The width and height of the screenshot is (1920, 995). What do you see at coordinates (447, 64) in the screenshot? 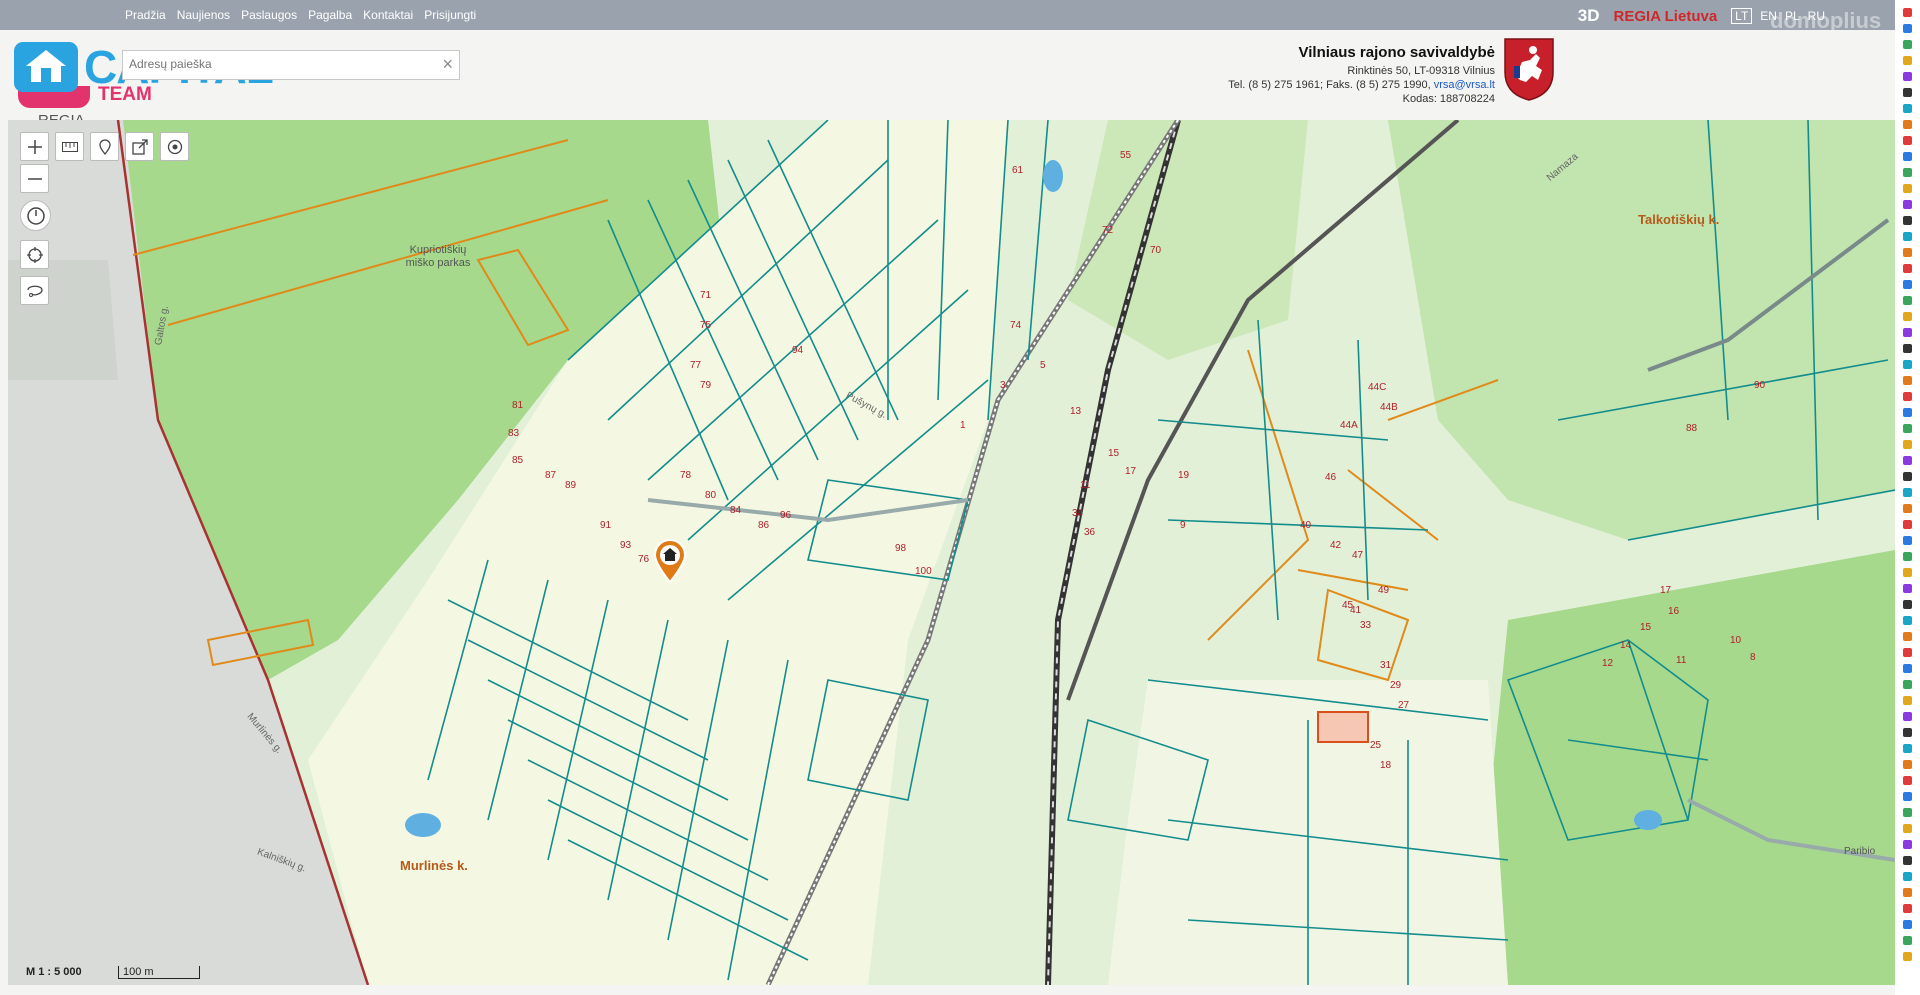
I see `clear-search-icon: ×` at bounding box center [447, 64].